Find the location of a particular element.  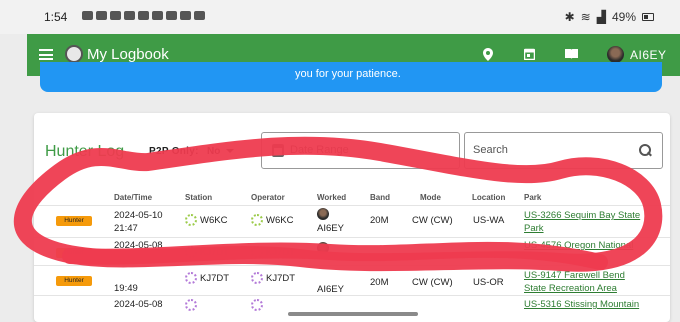

search-label: Search is located at coordinates (490, 150).